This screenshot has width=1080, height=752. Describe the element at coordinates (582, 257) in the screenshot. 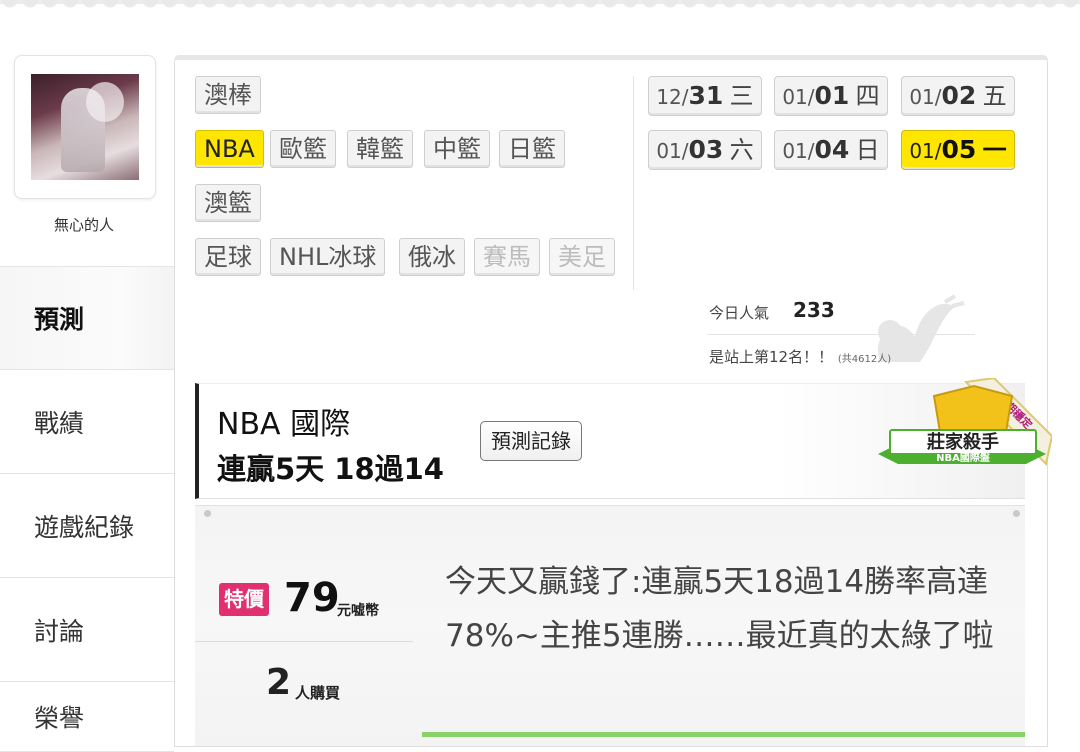

I see `sport-tag-american-football: 美足` at that location.